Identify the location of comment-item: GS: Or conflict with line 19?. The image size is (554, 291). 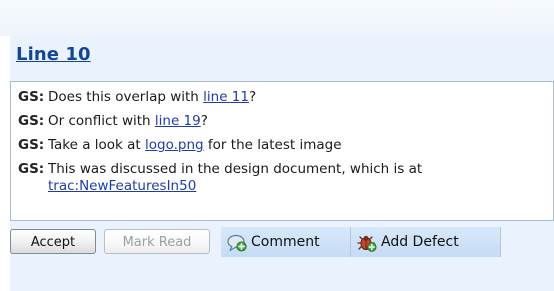
(113, 121).